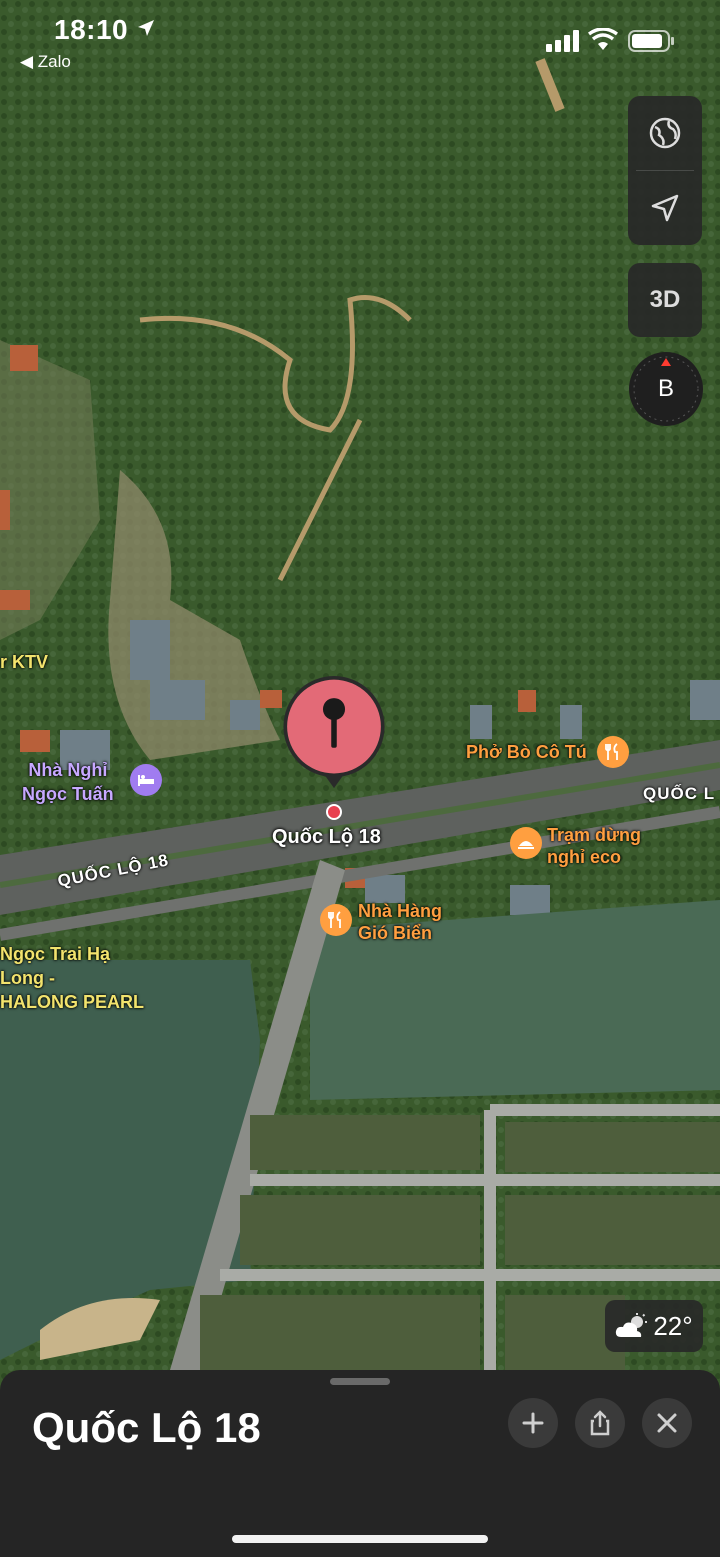 The image size is (720, 1557). I want to click on compass-ring-icon, so click(666, 389).